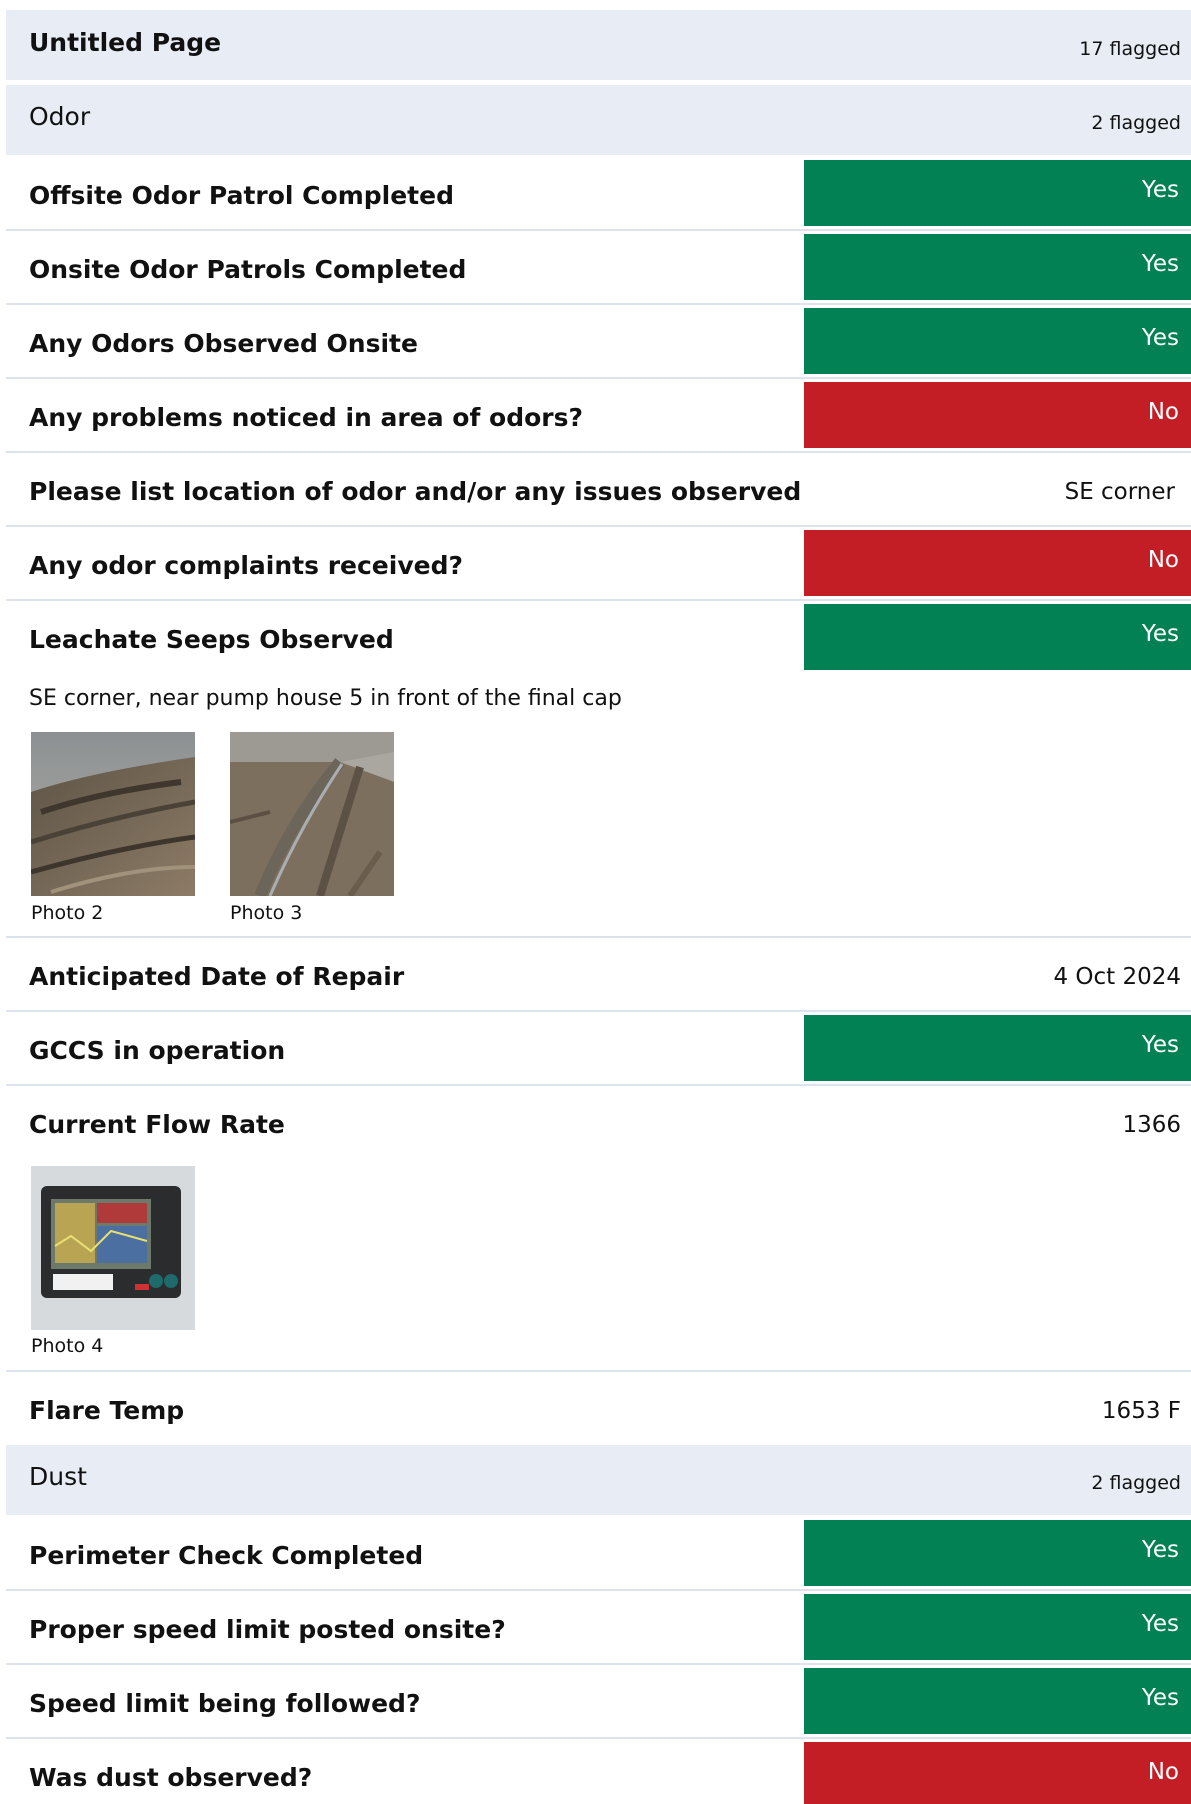 Image resolution: width=1191 pixels, height=1804 pixels. I want to click on question-label: Proper speed limit posted onsite?, so click(267, 1629).